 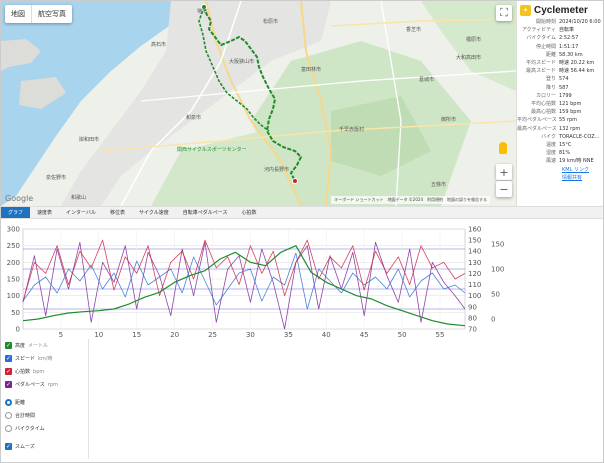 I want to click on zoom-in-button: +, so click(x=504, y=172).